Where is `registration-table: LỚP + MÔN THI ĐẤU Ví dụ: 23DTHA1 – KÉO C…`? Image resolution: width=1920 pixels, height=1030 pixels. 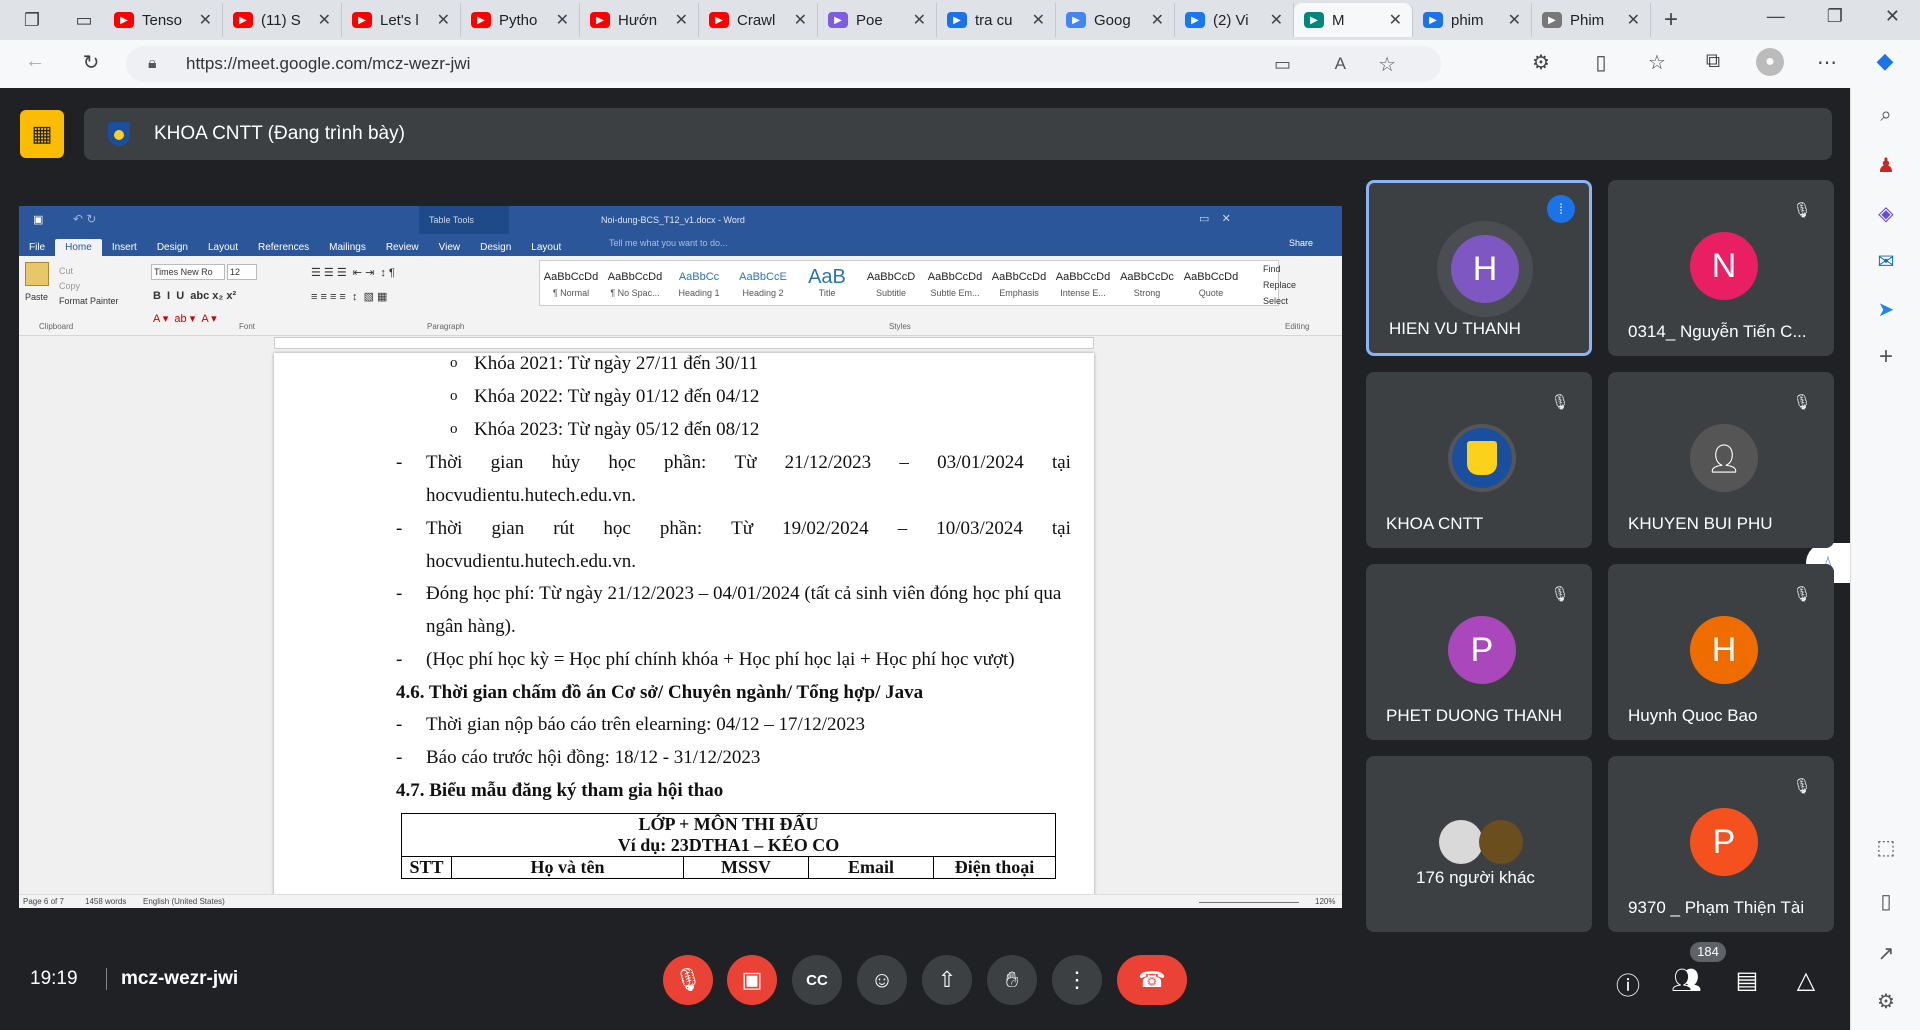 registration-table: LỚP + MÔN THI ĐẤU Ví dụ: 23DTHA1 – KÉO C… is located at coordinates (728, 846).